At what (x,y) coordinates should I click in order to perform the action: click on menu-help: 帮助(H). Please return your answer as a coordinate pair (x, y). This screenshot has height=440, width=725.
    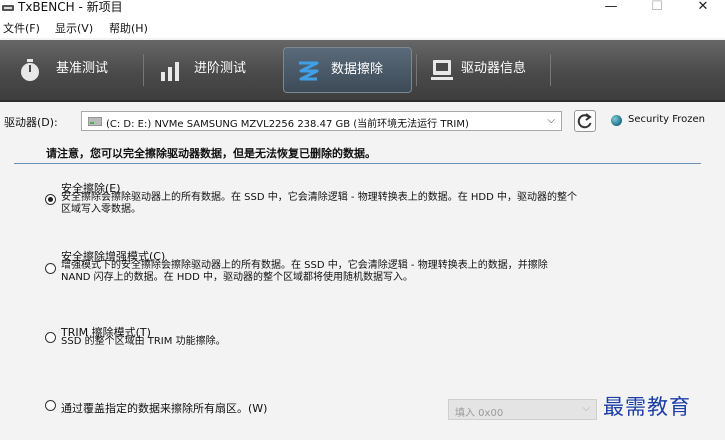
    Looking at the image, I should click on (128, 29).